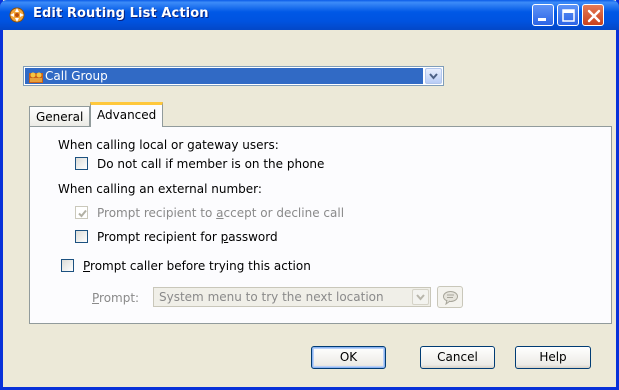 Image resolution: width=619 pixels, height=390 pixels. I want to click on play-prompt-button, so click(450, 297).